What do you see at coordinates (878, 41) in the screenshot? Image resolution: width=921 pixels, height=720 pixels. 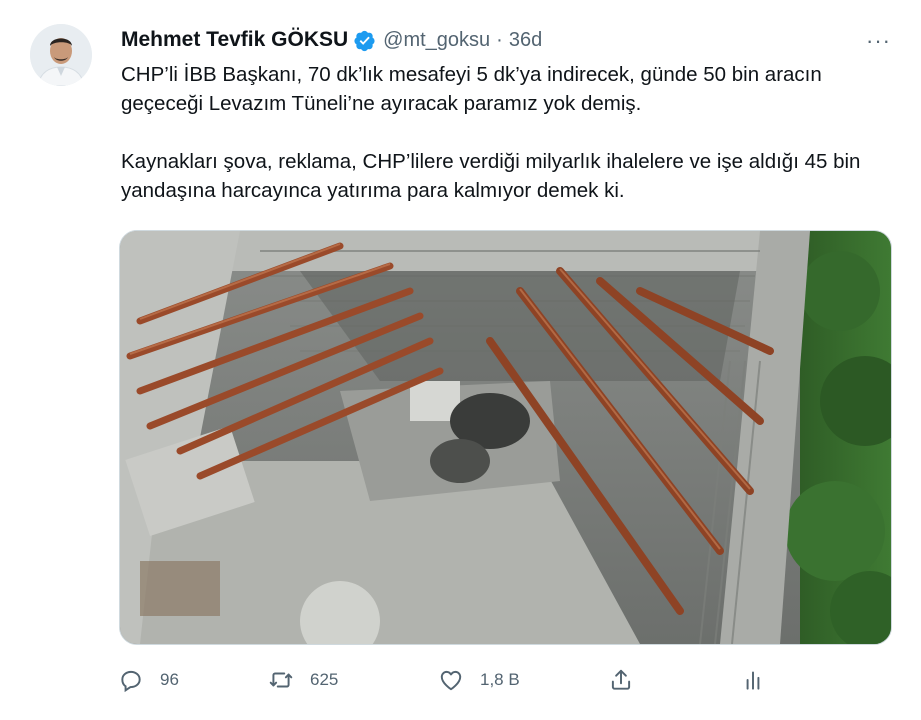 I see `more-icon: ···` at bounding box center [878, 41].